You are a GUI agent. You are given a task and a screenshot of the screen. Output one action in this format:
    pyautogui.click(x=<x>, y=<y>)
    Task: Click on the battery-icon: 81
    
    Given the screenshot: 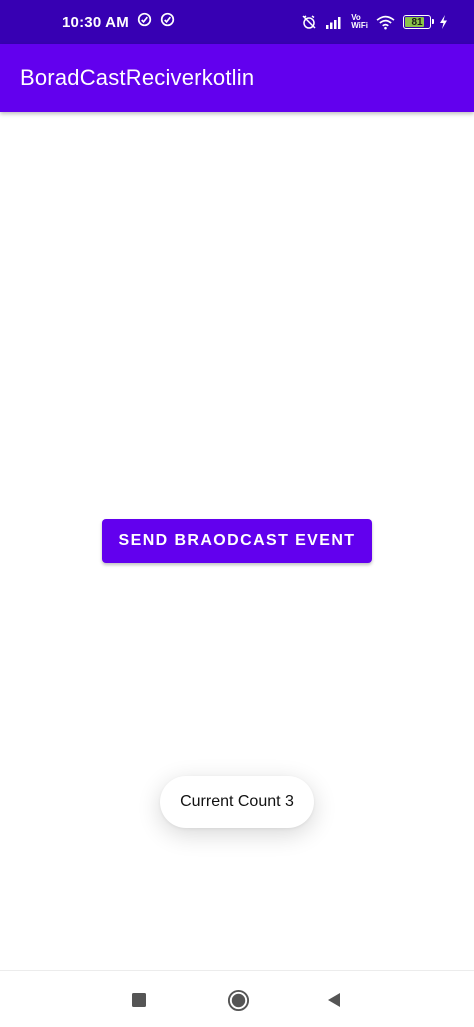 What is the action you would take?
    pyautogui.click(x=418, y=22)
    